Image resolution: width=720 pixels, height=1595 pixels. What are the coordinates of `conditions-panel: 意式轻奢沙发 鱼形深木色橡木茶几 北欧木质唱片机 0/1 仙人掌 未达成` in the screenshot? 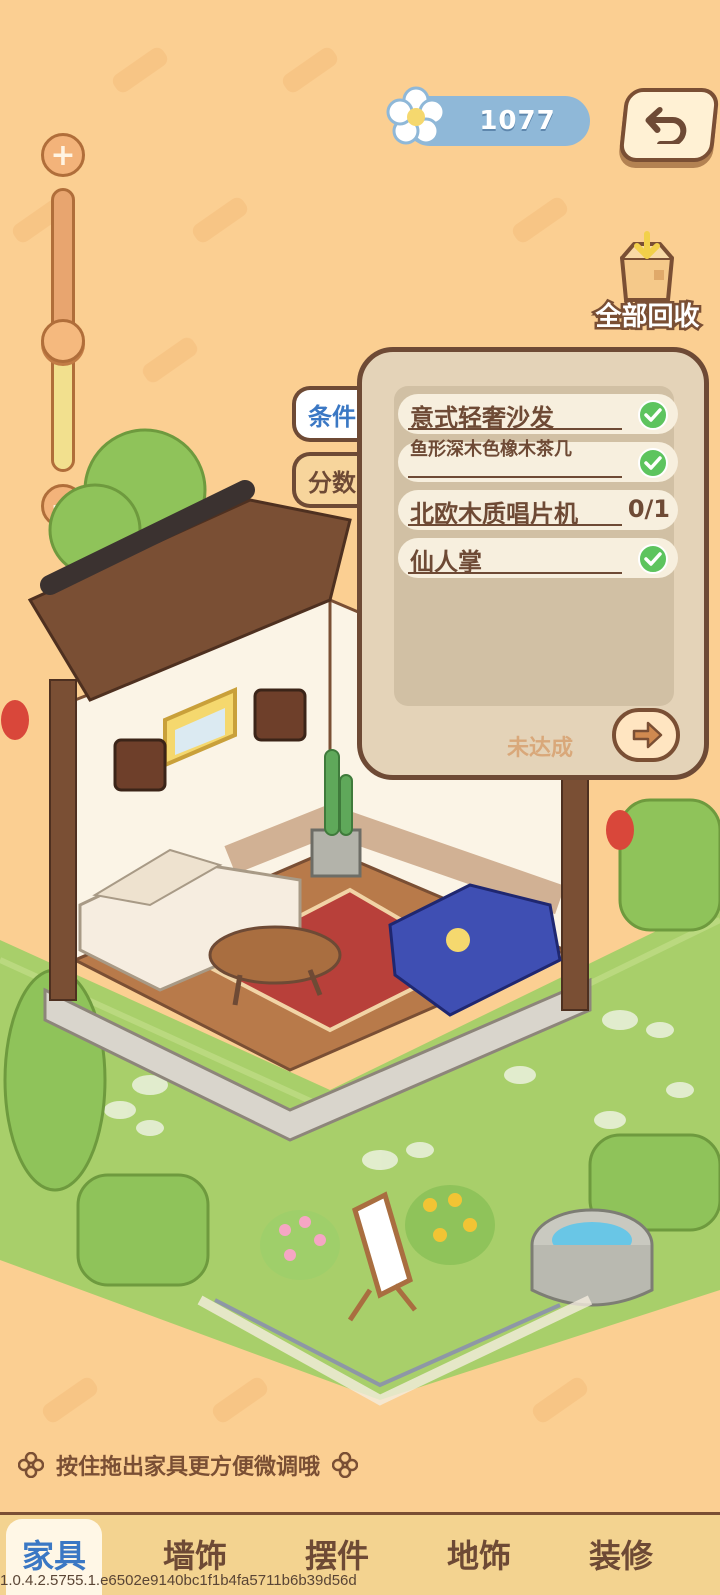 It's located at (533, 563).